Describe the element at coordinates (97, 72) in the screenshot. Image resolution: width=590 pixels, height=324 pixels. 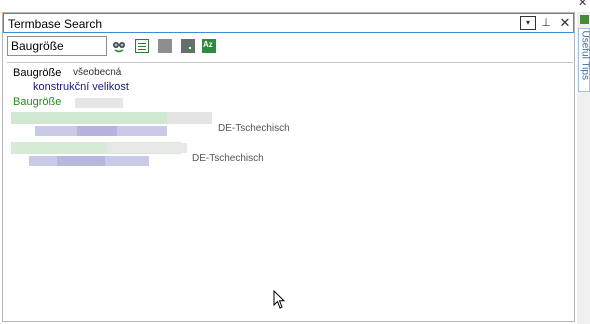
I see `entry-header-domain: všeobecná` at that location.